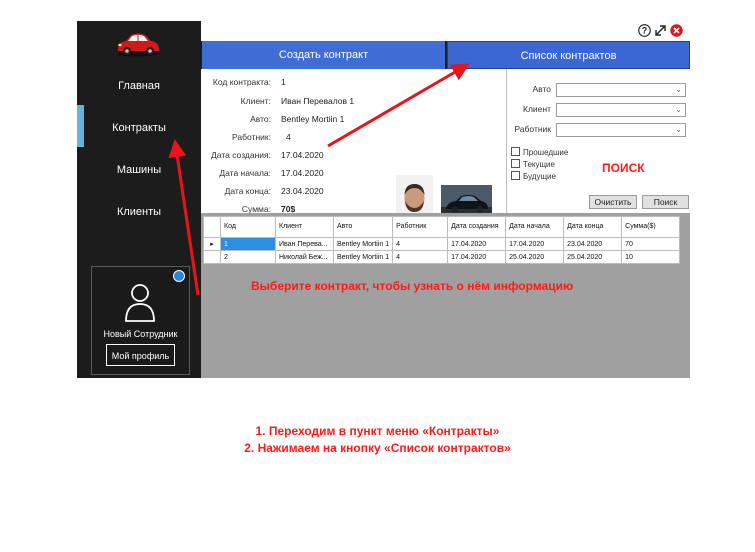 The height and width of the screenshot is (552, 755). Describe the element at coordinates (251, 137) in the screenshot. I see `worker-label: Работник:` at that location.